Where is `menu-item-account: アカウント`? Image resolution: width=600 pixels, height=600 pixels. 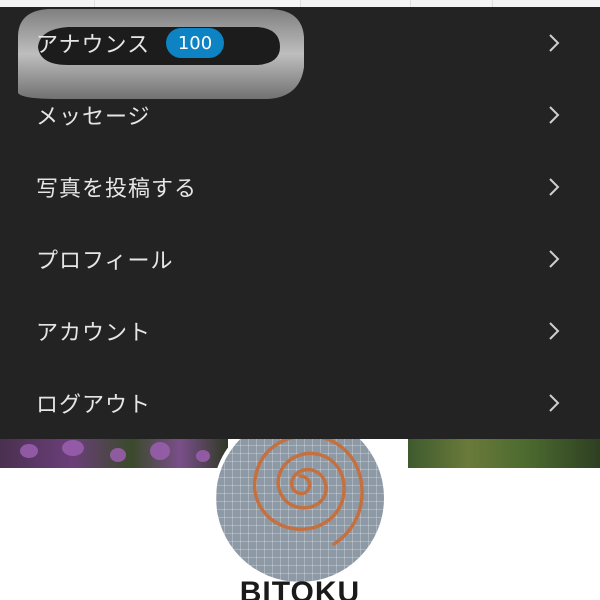 menu-item-account: アカウント is located at coordinates (300, 331).